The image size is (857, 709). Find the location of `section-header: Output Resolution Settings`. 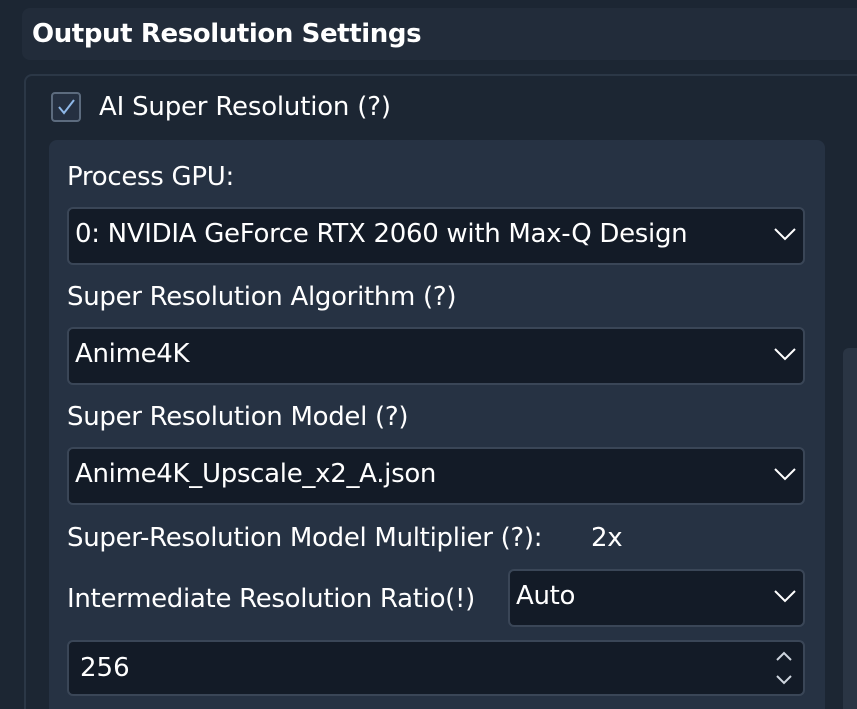

section-header: Output Resolution Settings is located at coordinates (439, 34).